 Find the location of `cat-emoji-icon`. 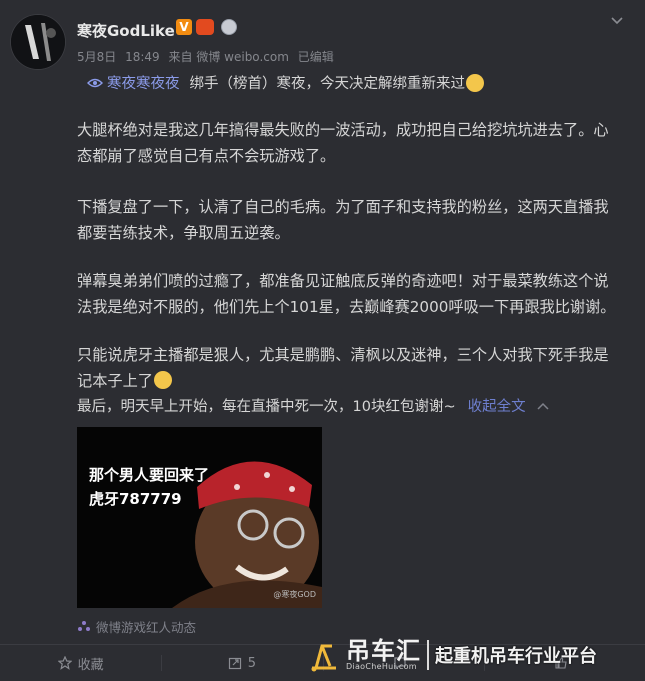

cat-emoji-icon is located at coordinates (162, 380).